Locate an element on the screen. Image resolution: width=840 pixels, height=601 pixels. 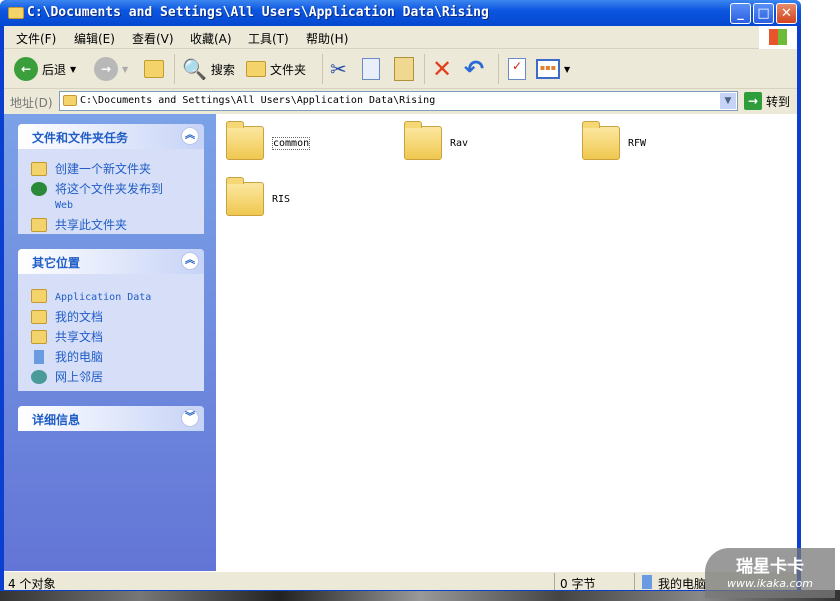
up-folder-button is located at coordinates (154, 69).